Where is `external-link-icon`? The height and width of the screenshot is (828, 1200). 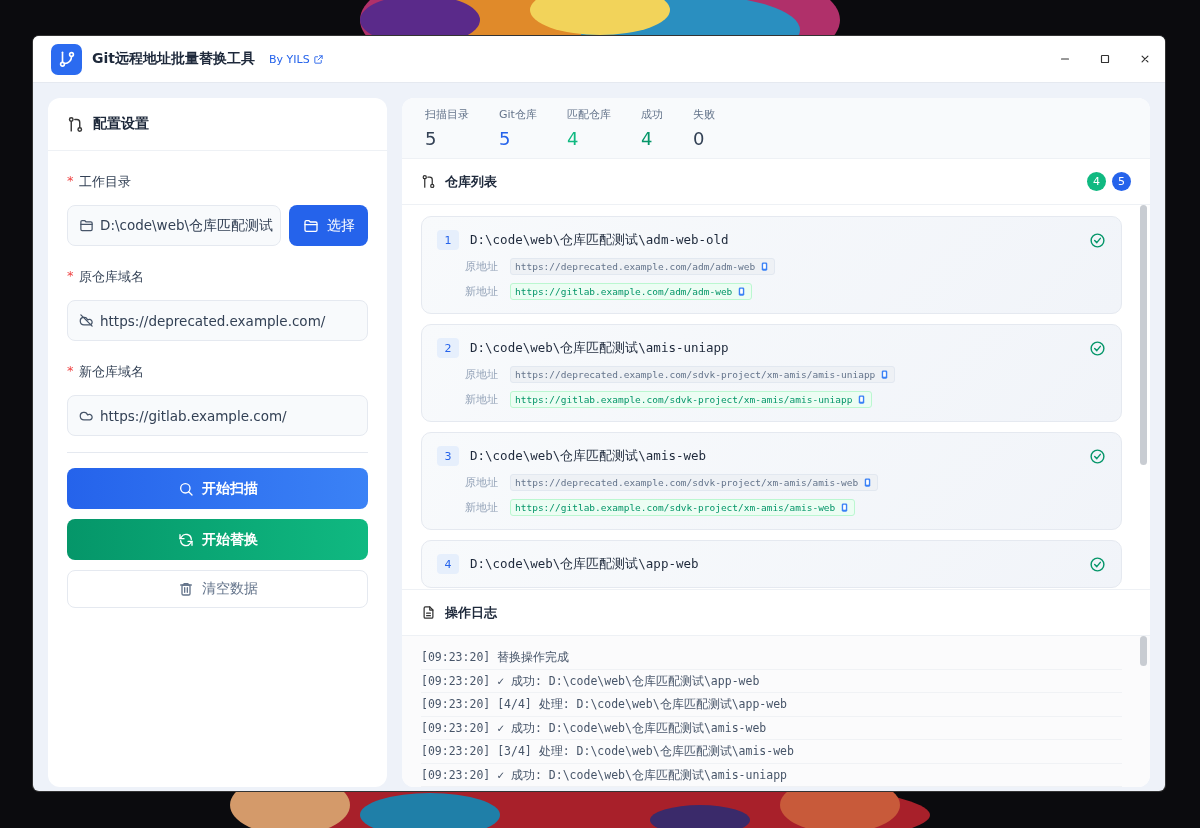 external-link-icon is located at coordinates (318, 59).